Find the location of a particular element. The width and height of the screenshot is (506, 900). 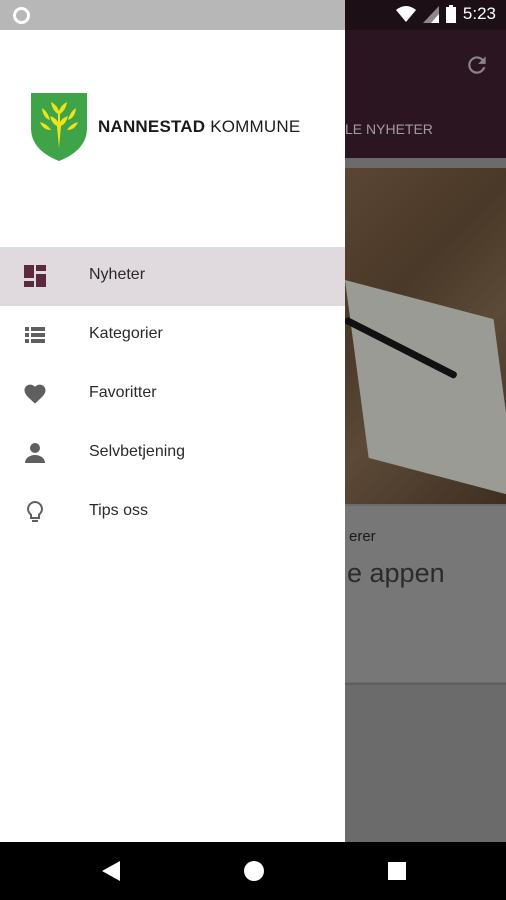

home-icon is located at coordinates (254, 871).